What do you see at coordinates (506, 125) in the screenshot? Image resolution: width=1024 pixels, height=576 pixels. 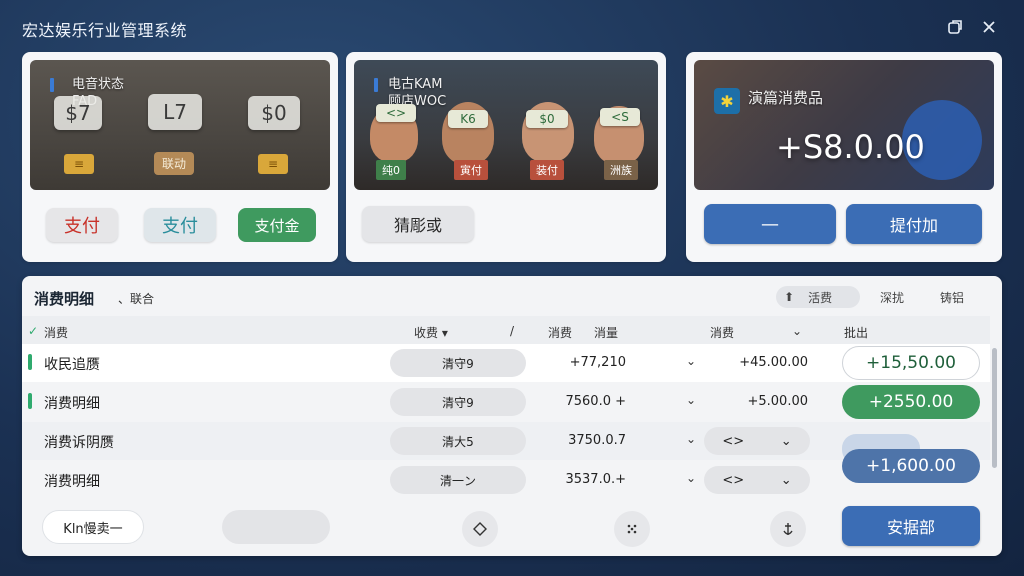 I see `event-card-image: 电古KAM 顾店WOC <> K6 $0 <S 纯0 寅付 装付 洲族` at bounding box center [506, 125].